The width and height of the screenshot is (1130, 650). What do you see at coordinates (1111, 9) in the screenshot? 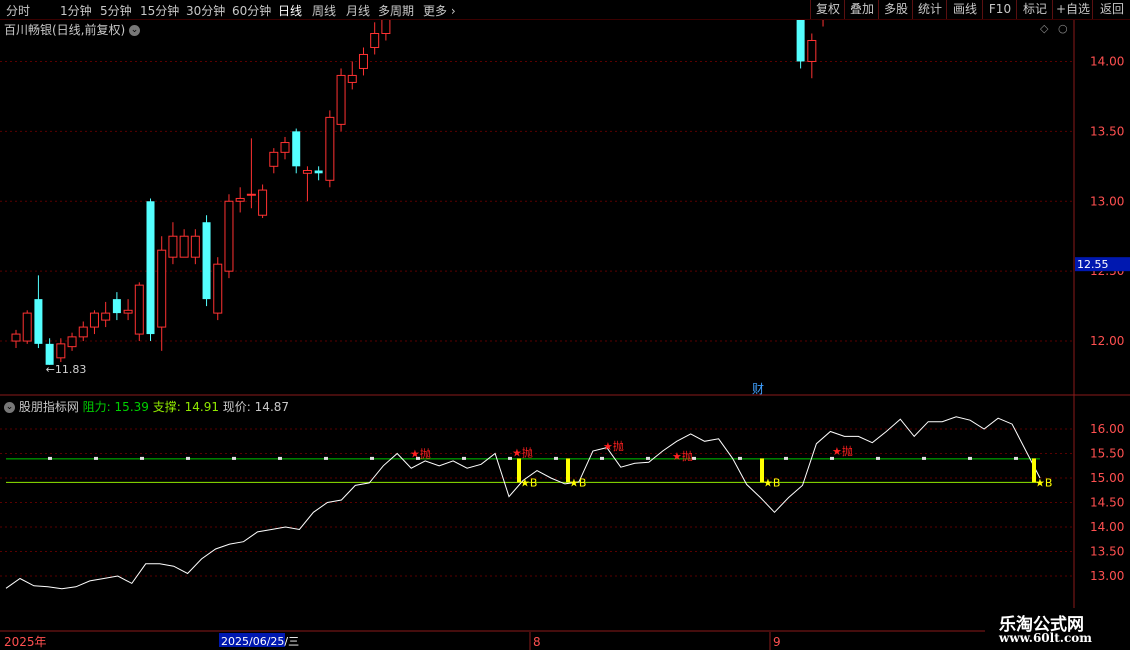
I see `back-button: 返回` at bounding box center [1111, 9].